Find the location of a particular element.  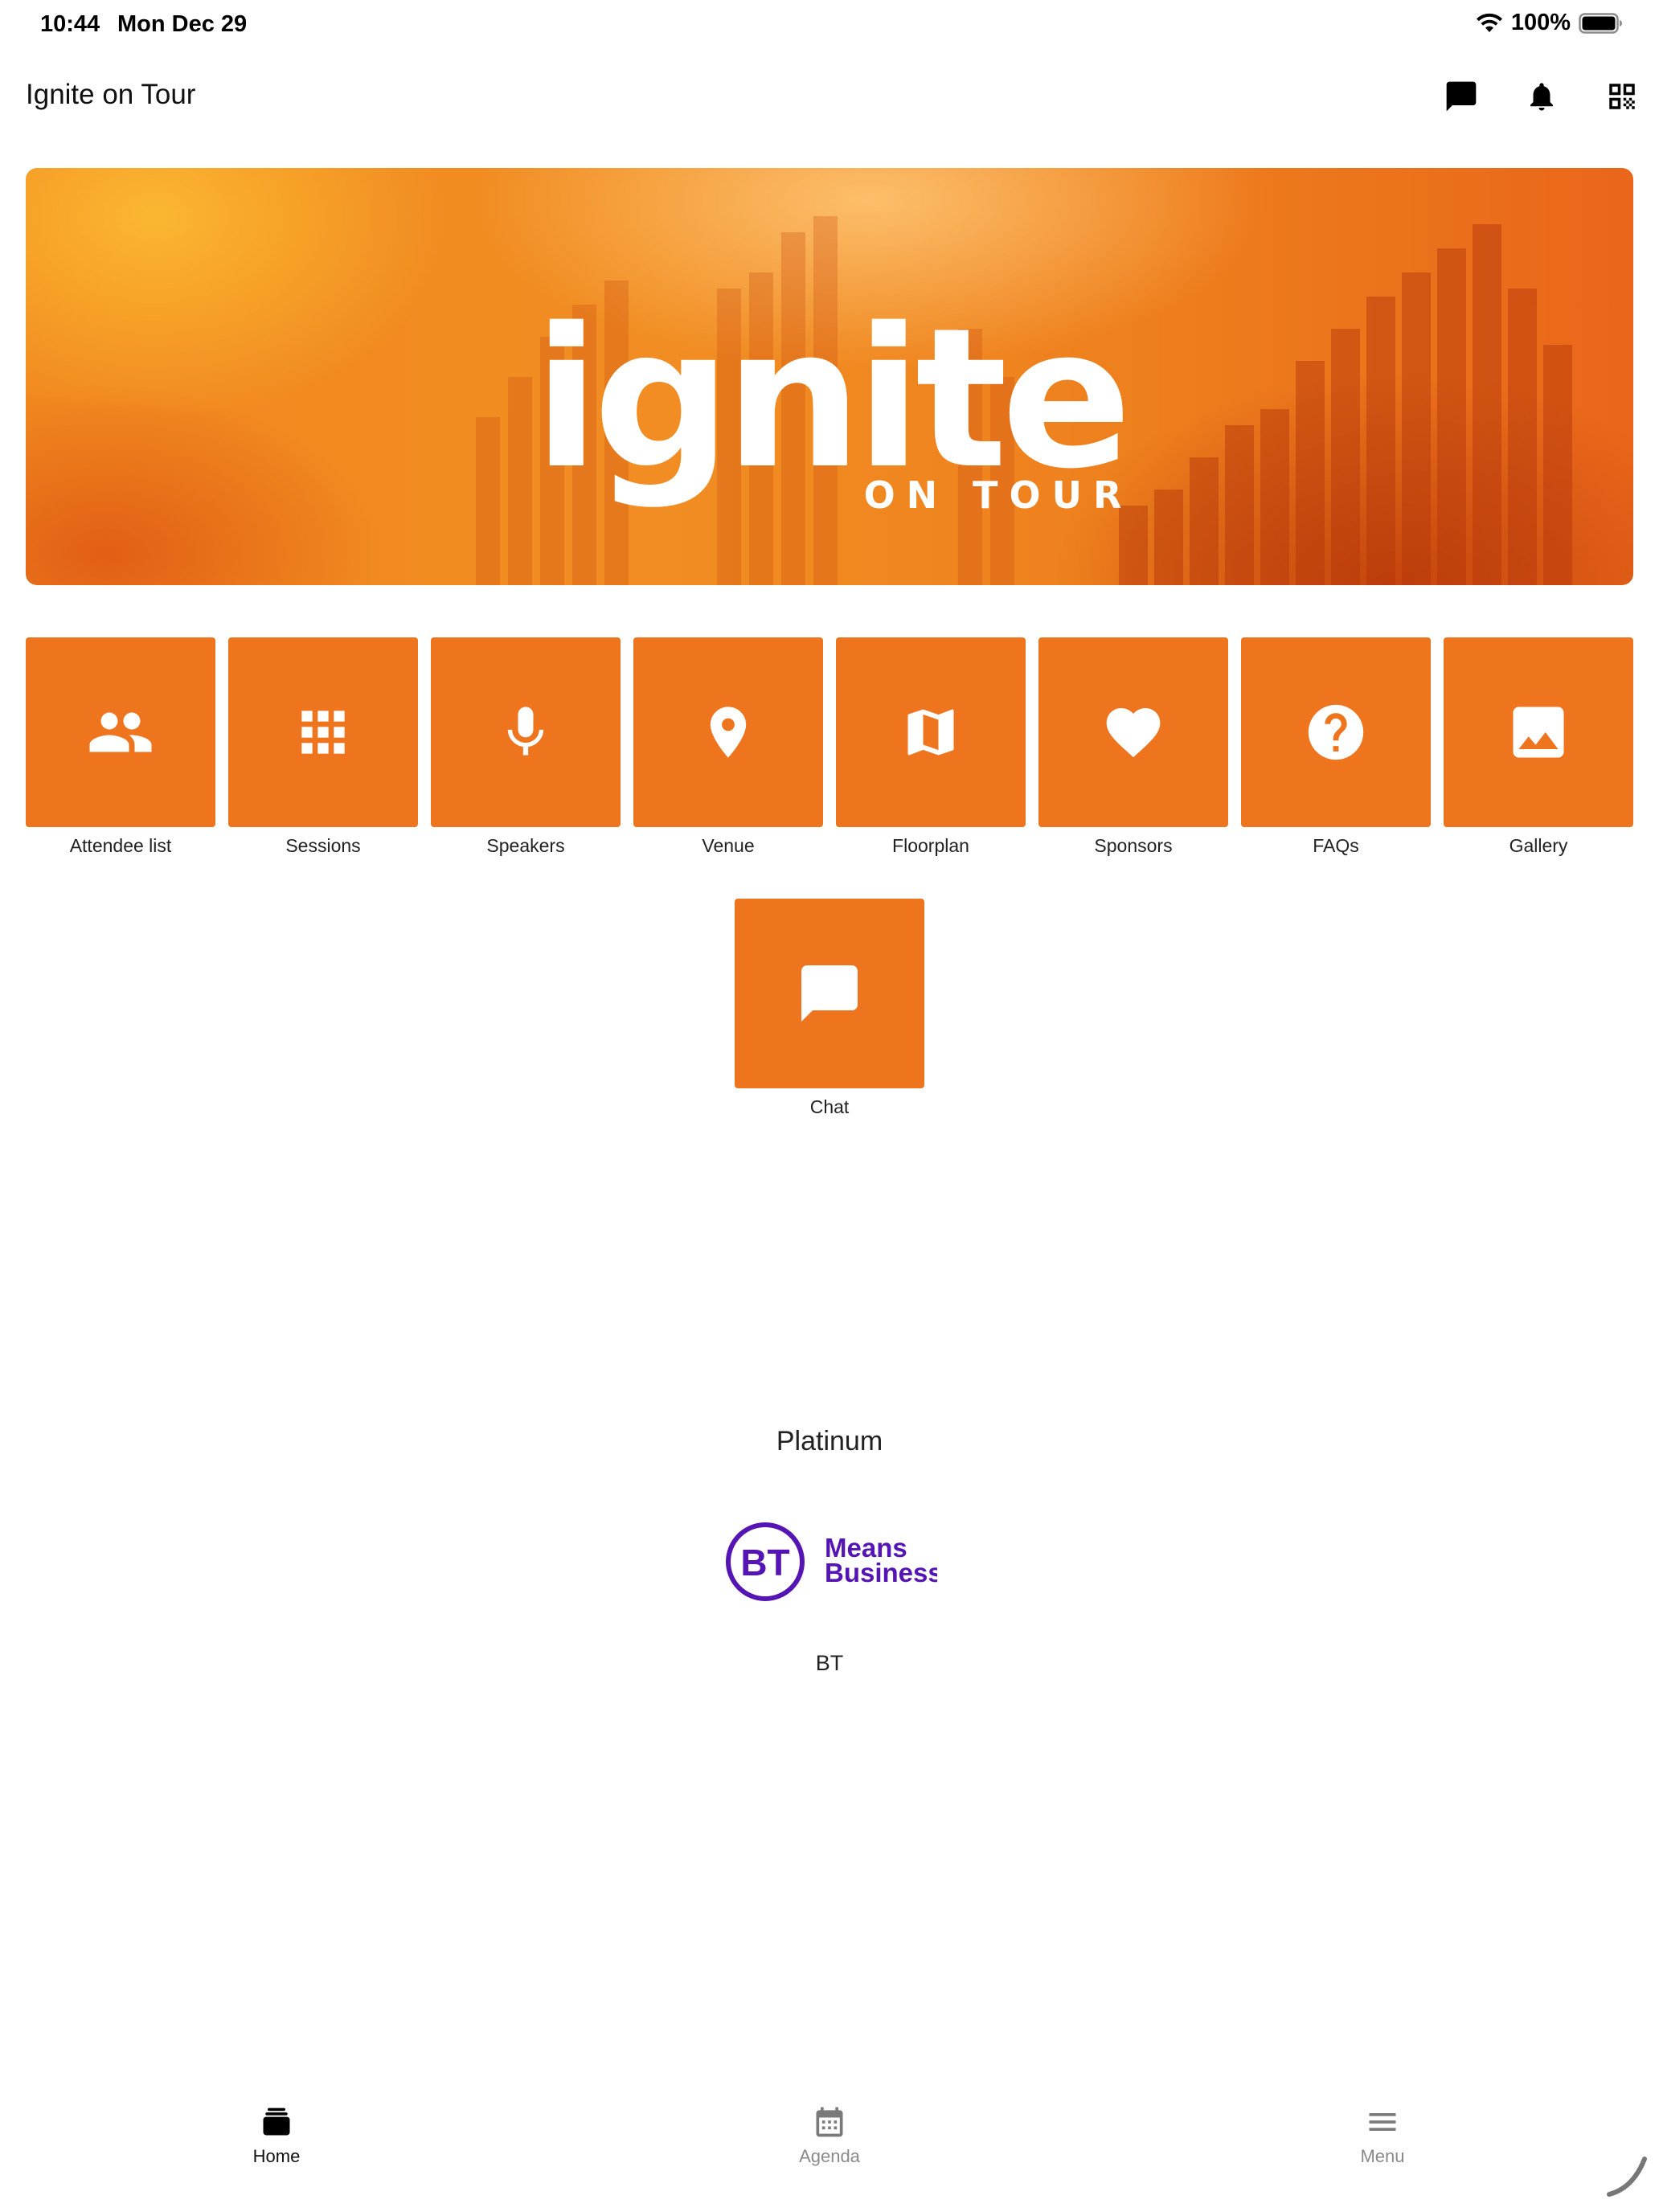

tile-gallery: Gallery is located at coordinates (1538, 747).